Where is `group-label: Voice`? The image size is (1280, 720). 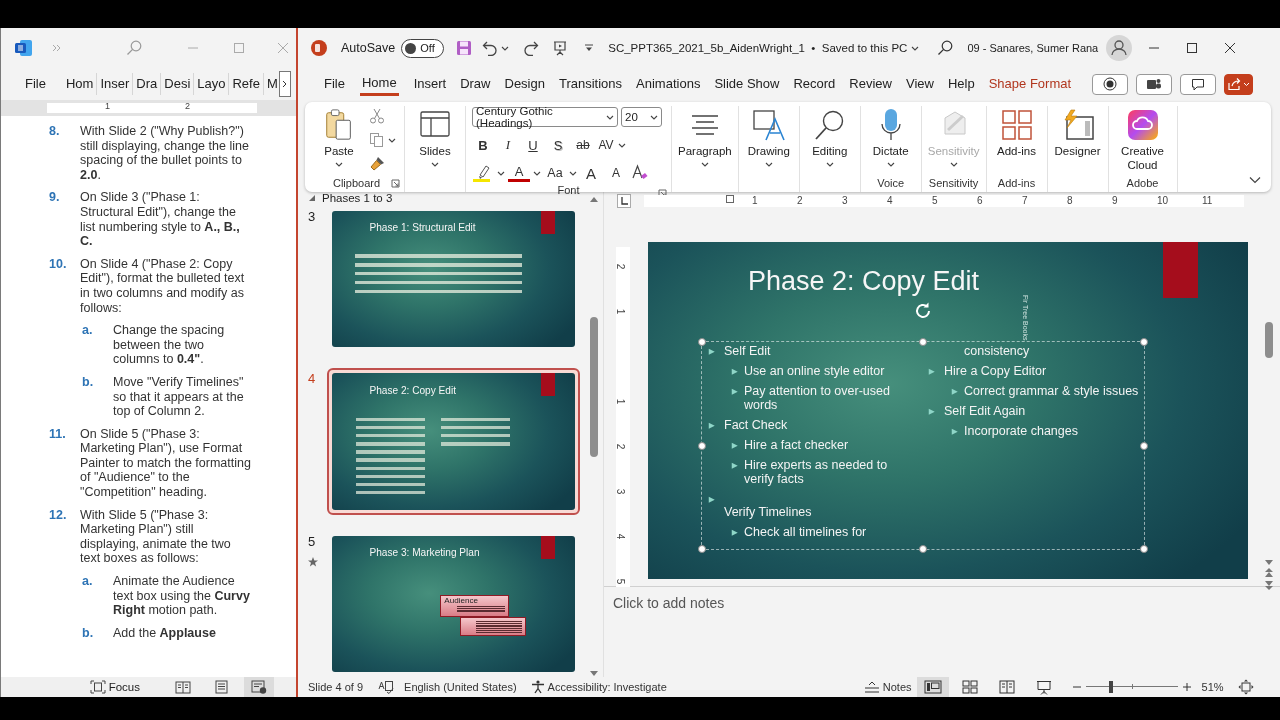 group-label: Voice is located at coordinates (891, 183).